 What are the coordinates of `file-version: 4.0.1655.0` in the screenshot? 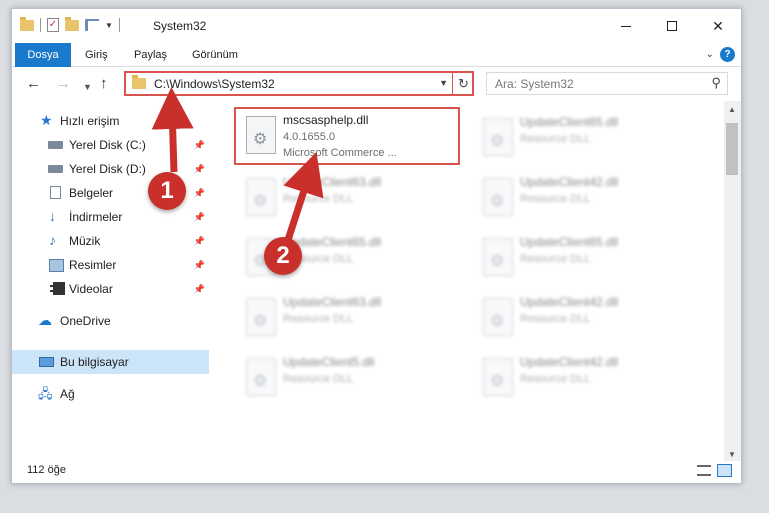 It's located at (309, 137).